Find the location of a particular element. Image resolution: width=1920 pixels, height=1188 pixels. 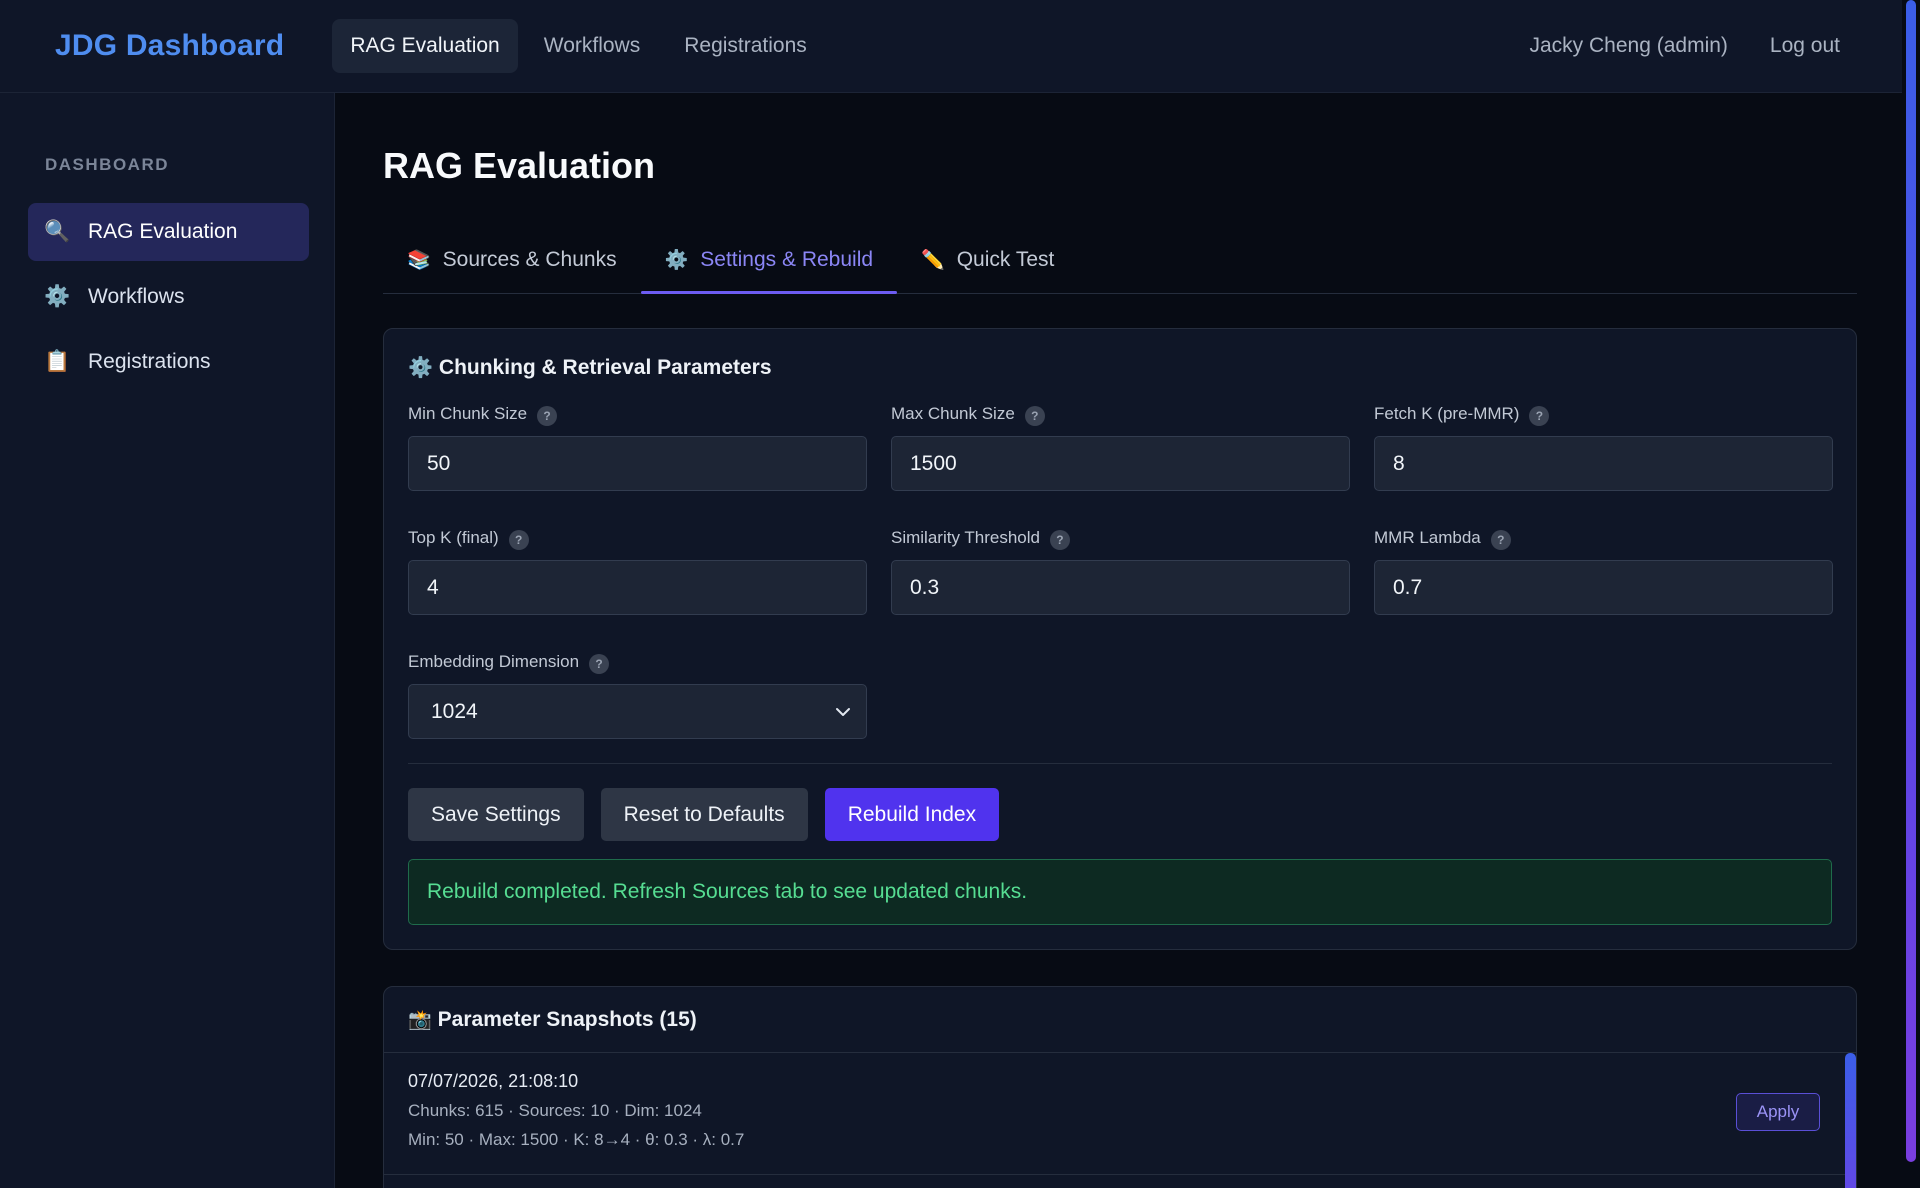

fetch-k-input is located at coordinates (1603, 463).